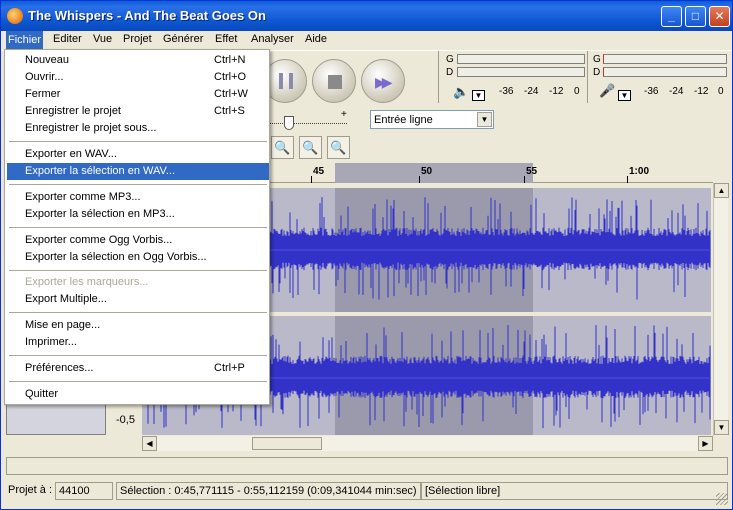 Image resolution: width=733 pixels, height=510 pixels. Describe the element at coordinates (316, 39) in the screenshot. I see `menu-aide: Aide` at that location.